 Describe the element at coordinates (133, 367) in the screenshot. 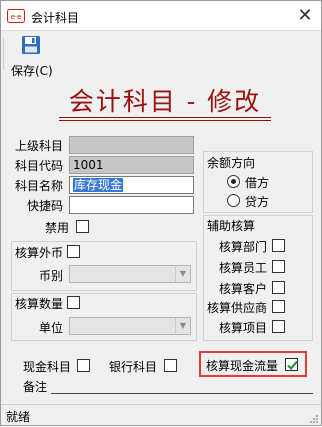

I see `bank-account-label: 银行科目` at that location.